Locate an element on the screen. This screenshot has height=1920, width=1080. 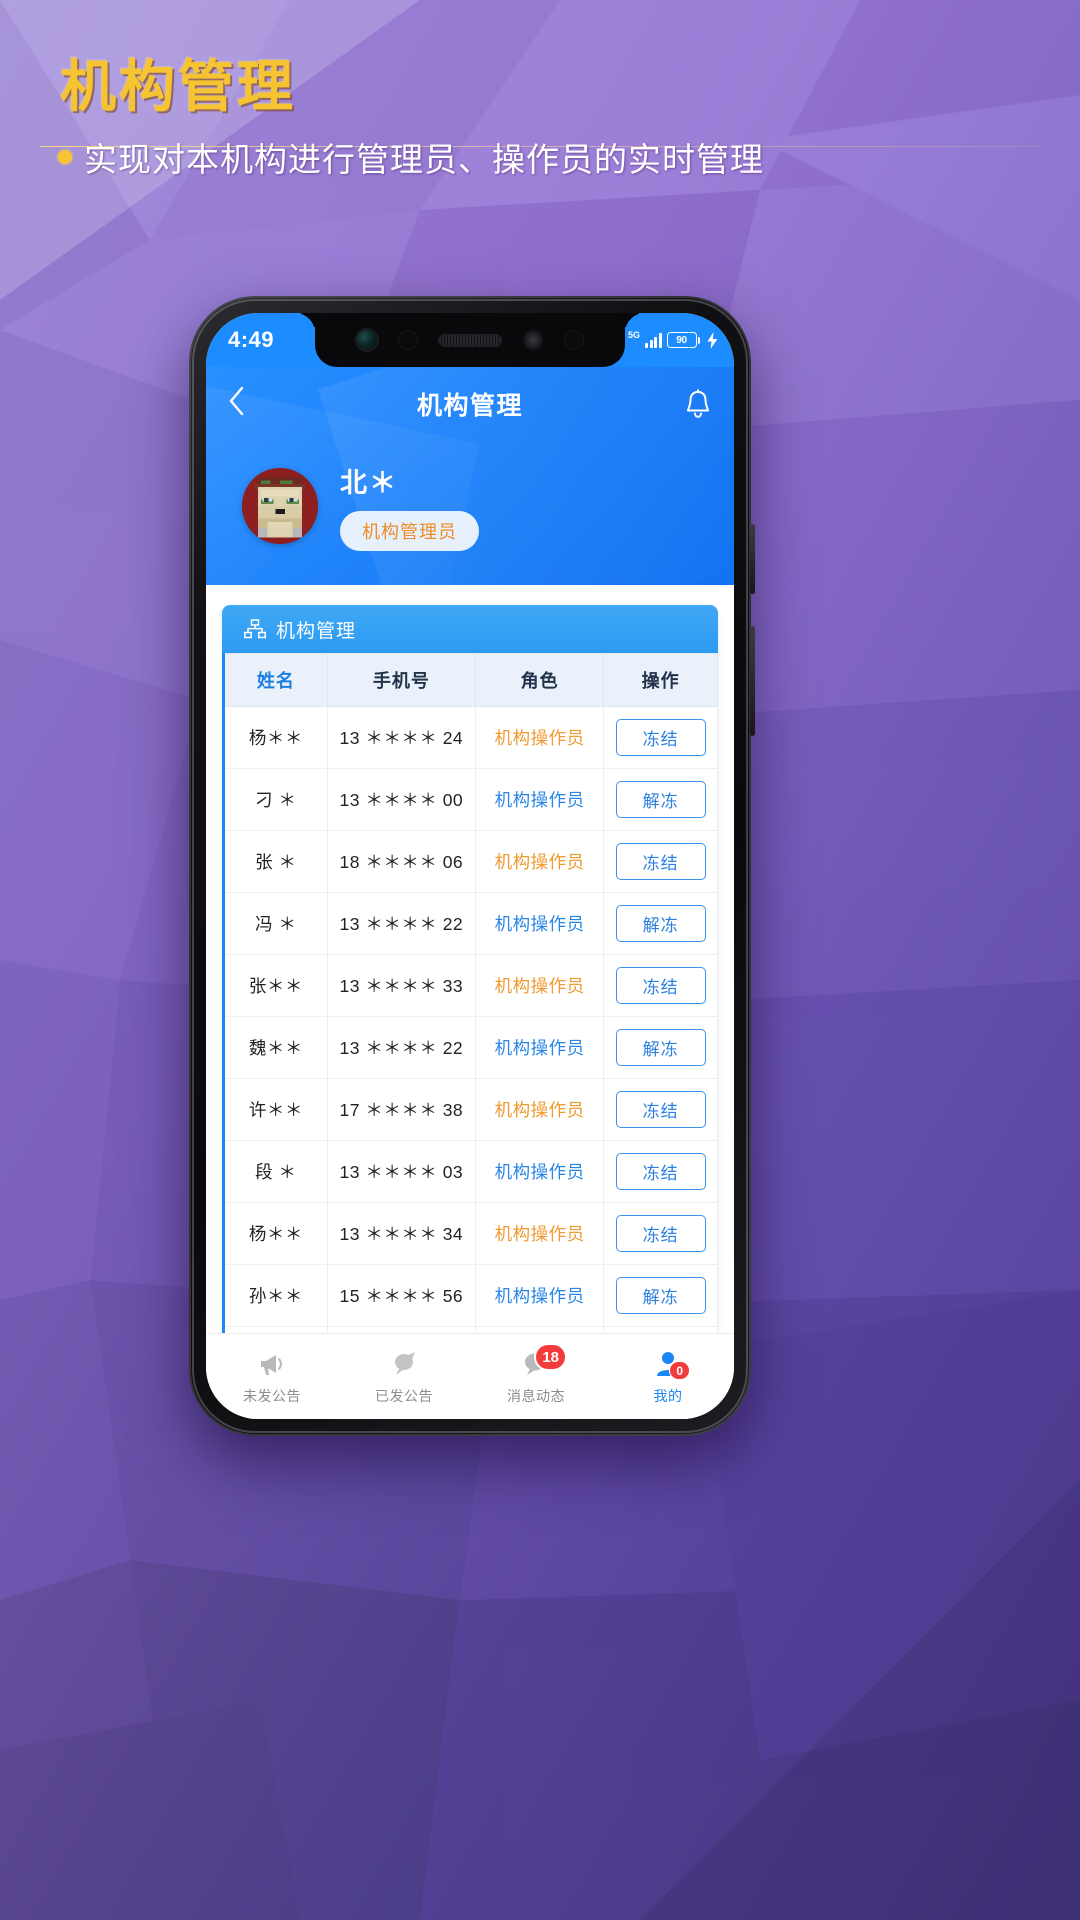
column-header-phone: 手机号 is located at coordinates (401, 680).